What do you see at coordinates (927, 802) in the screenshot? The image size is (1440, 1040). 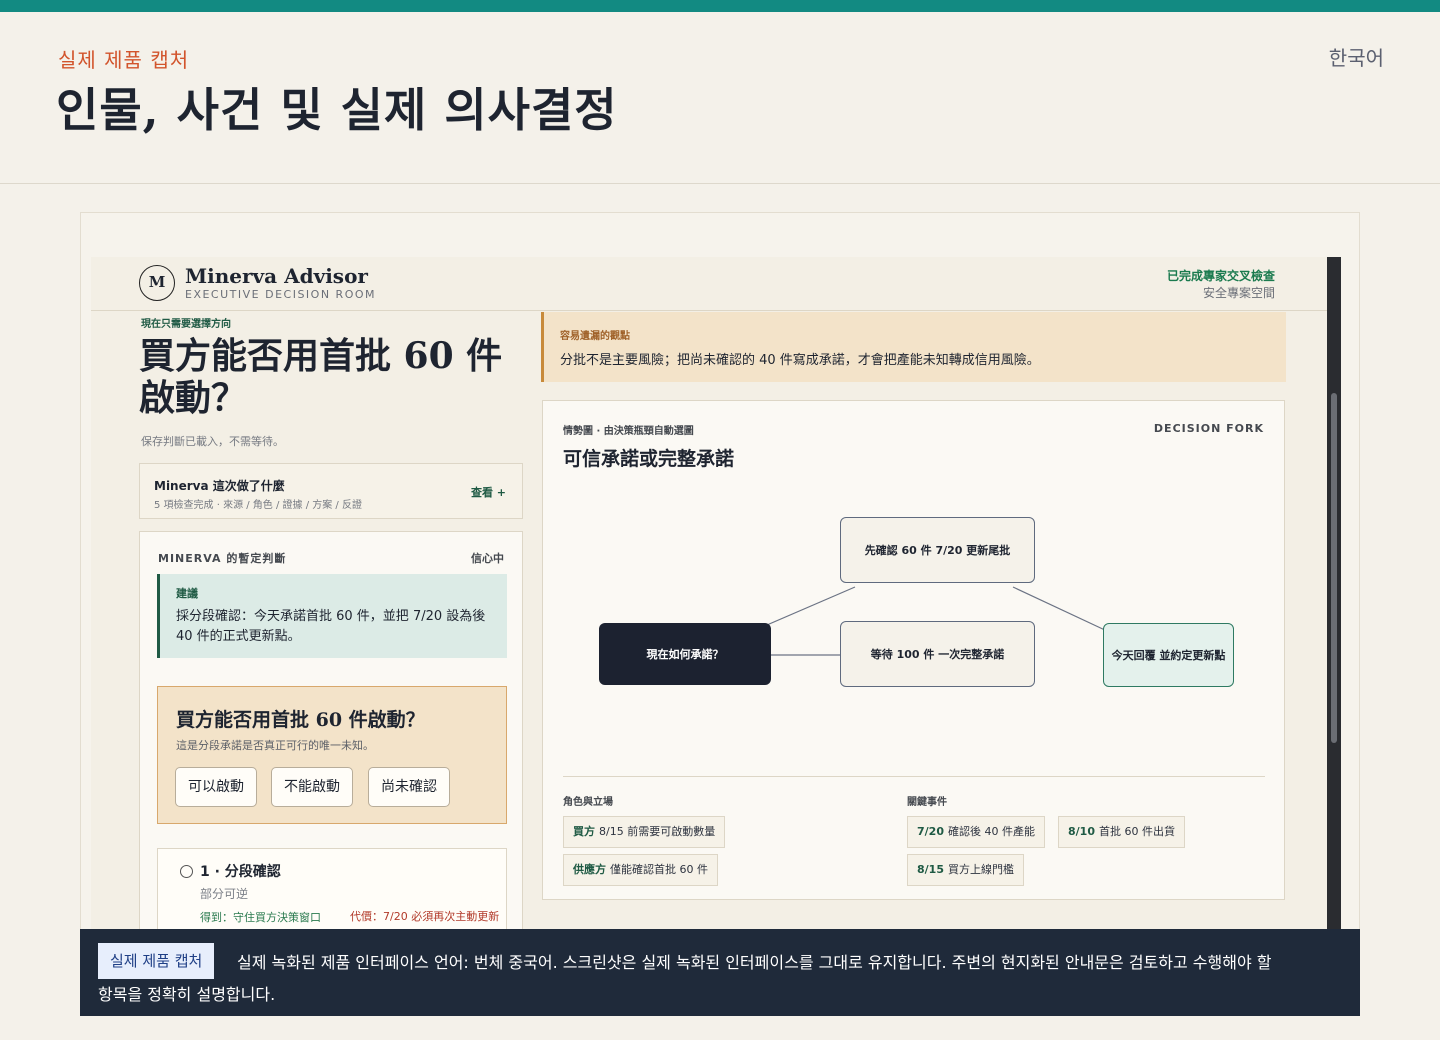 I see `events-header: 關鍵事件` at bounding box center [927, 802].